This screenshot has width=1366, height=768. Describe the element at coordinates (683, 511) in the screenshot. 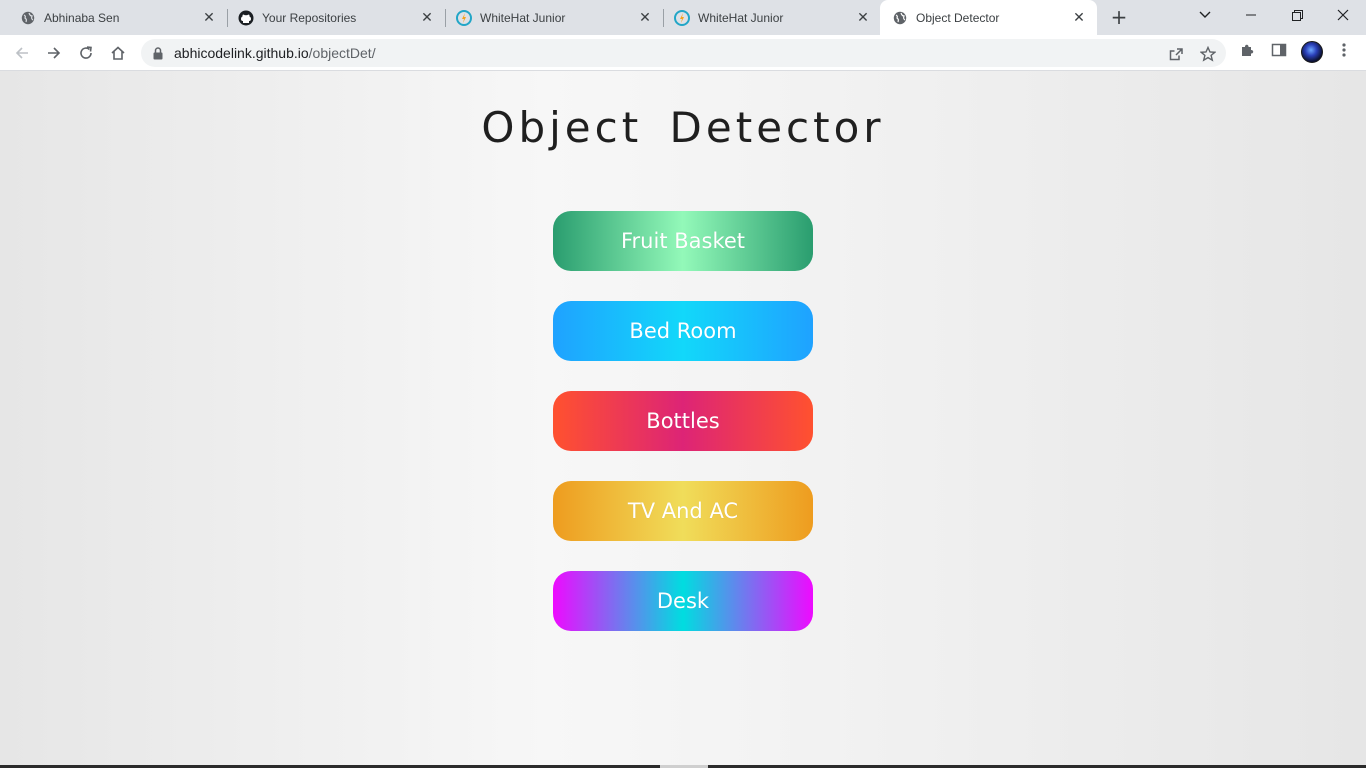

I see `tv-and-ac-button: TV And AC` at that location.